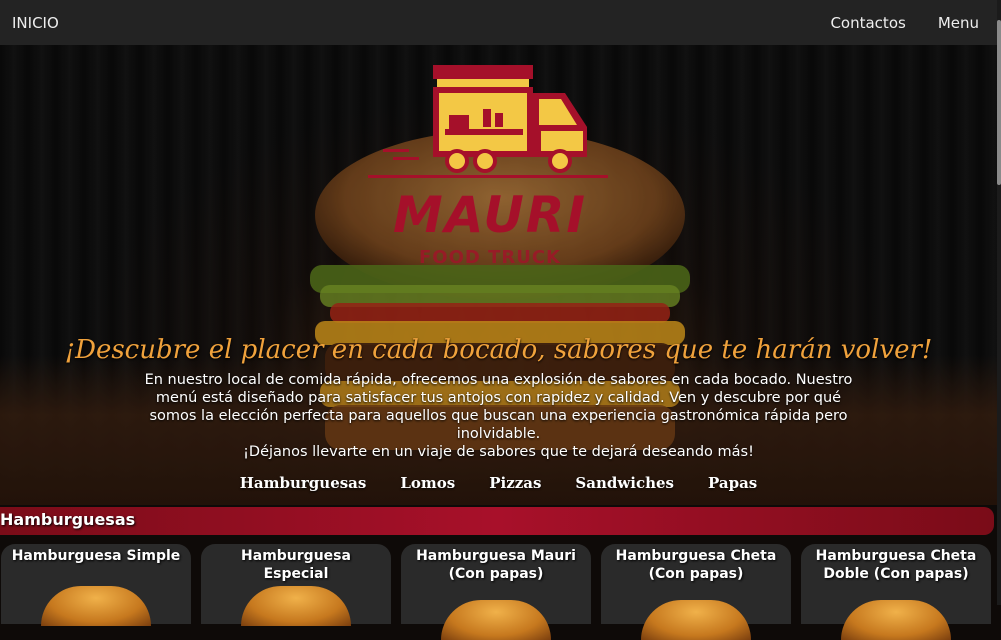  I want to click on nav-left: INICIO, so click(29, 23).